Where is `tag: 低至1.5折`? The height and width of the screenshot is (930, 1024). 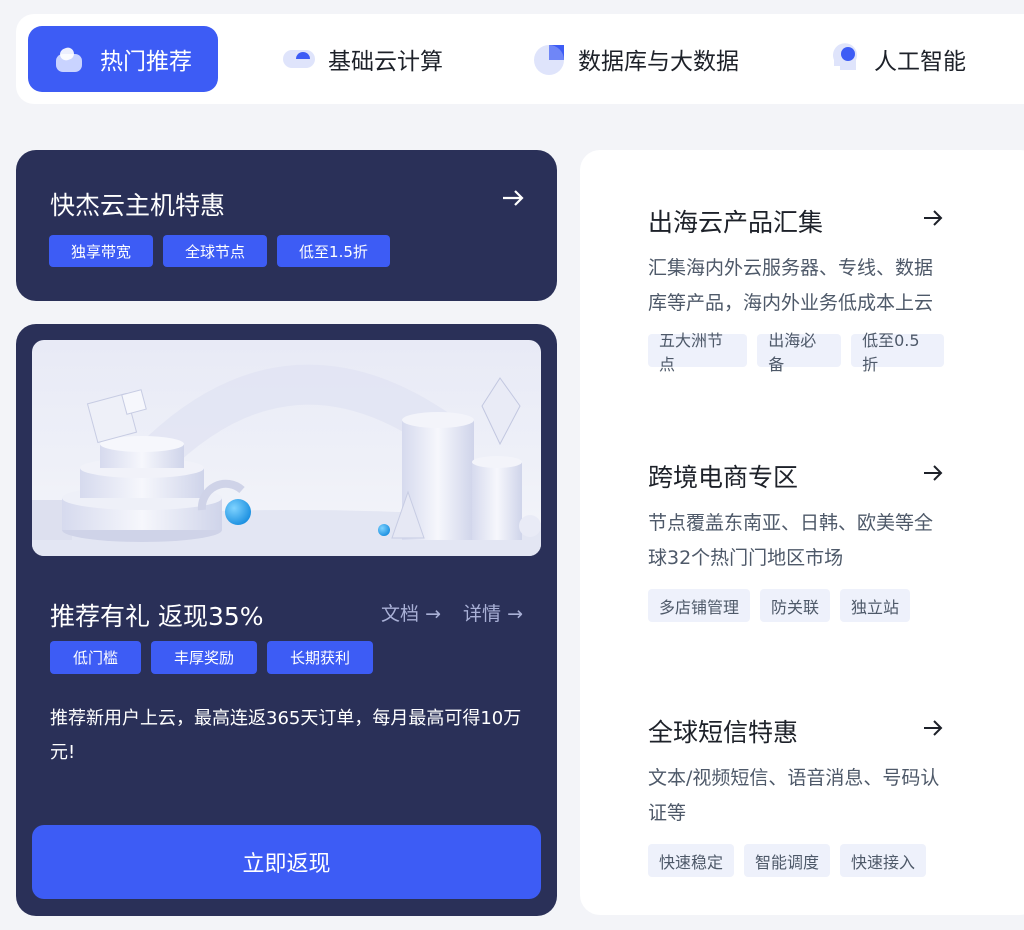
tag: 低至1.5折 is located at coordinates (333, 251).